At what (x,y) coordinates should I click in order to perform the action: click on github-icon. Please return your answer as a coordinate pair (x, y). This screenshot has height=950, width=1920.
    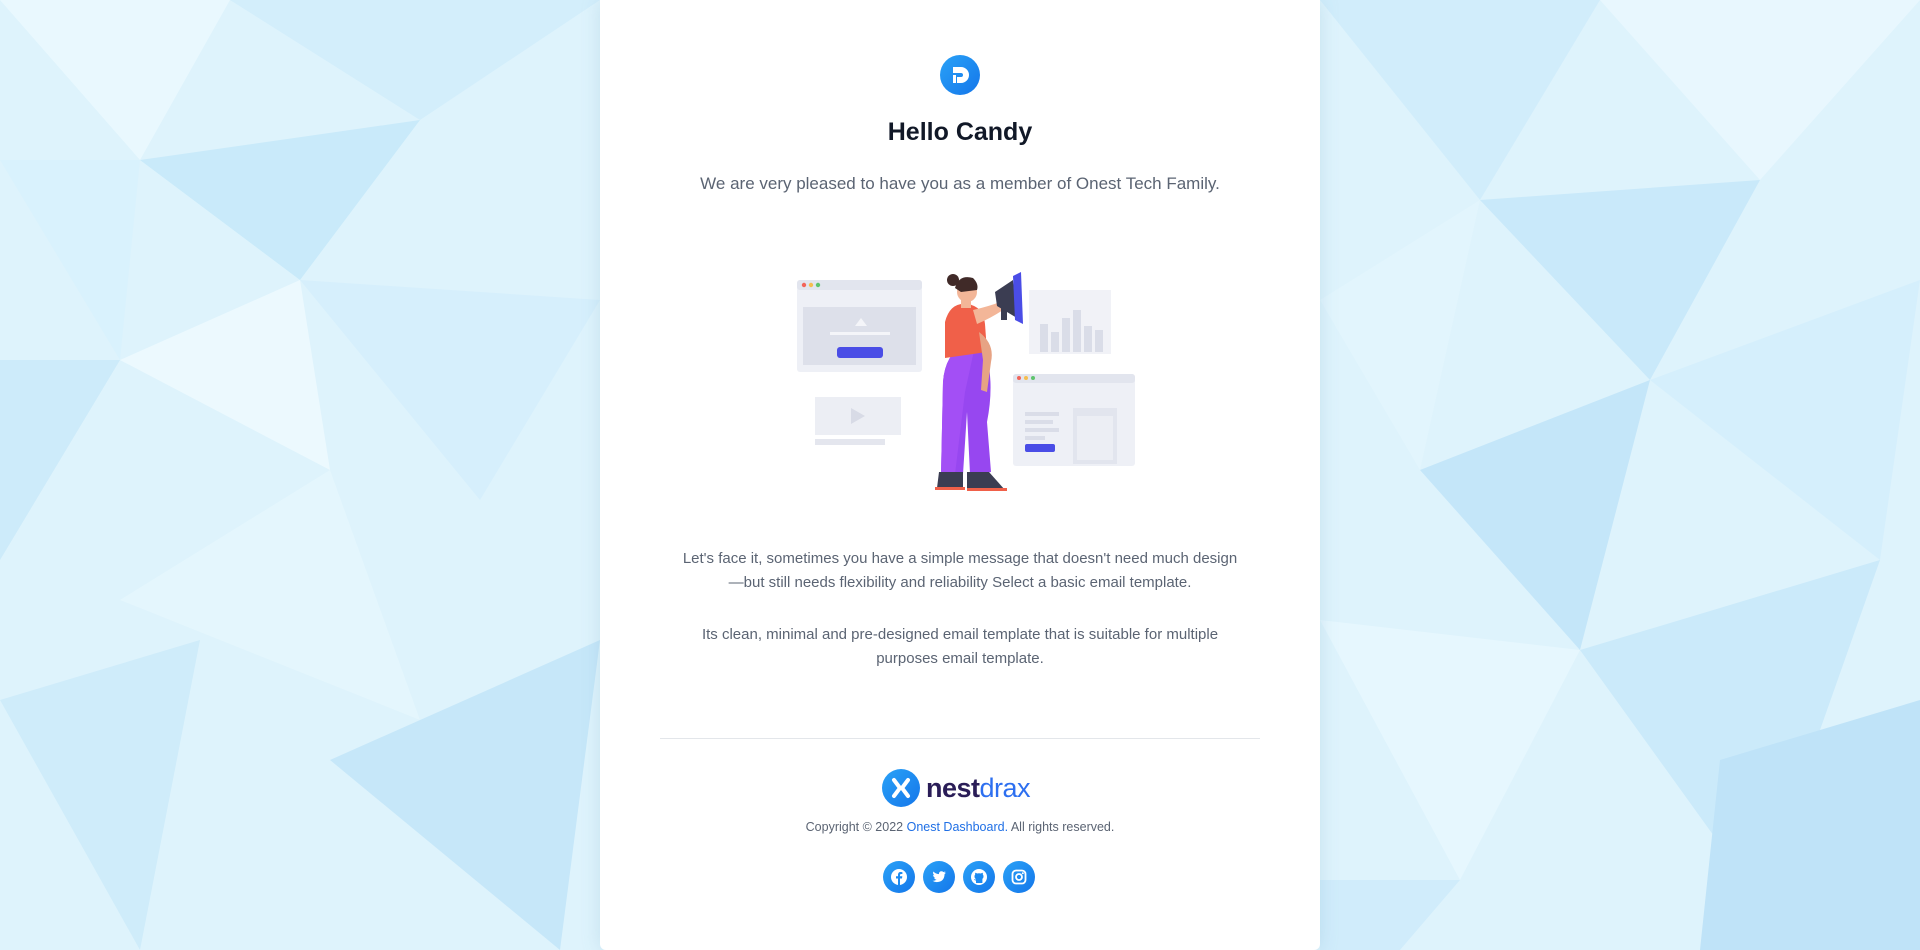
    Looking at the image, I should click on (979, 877).